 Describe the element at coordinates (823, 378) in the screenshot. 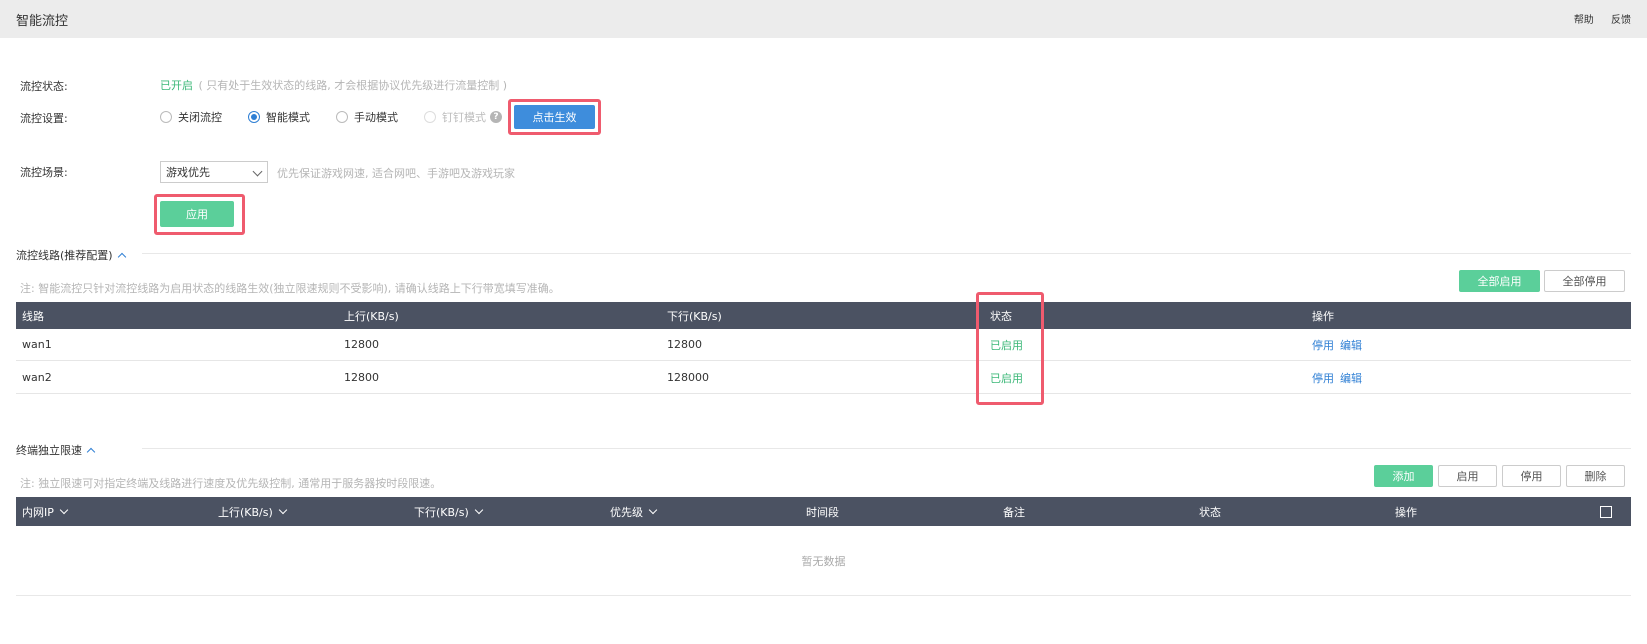

I see `table-row: wan2 12800 128000 已启用 停用 编辑` at that location.